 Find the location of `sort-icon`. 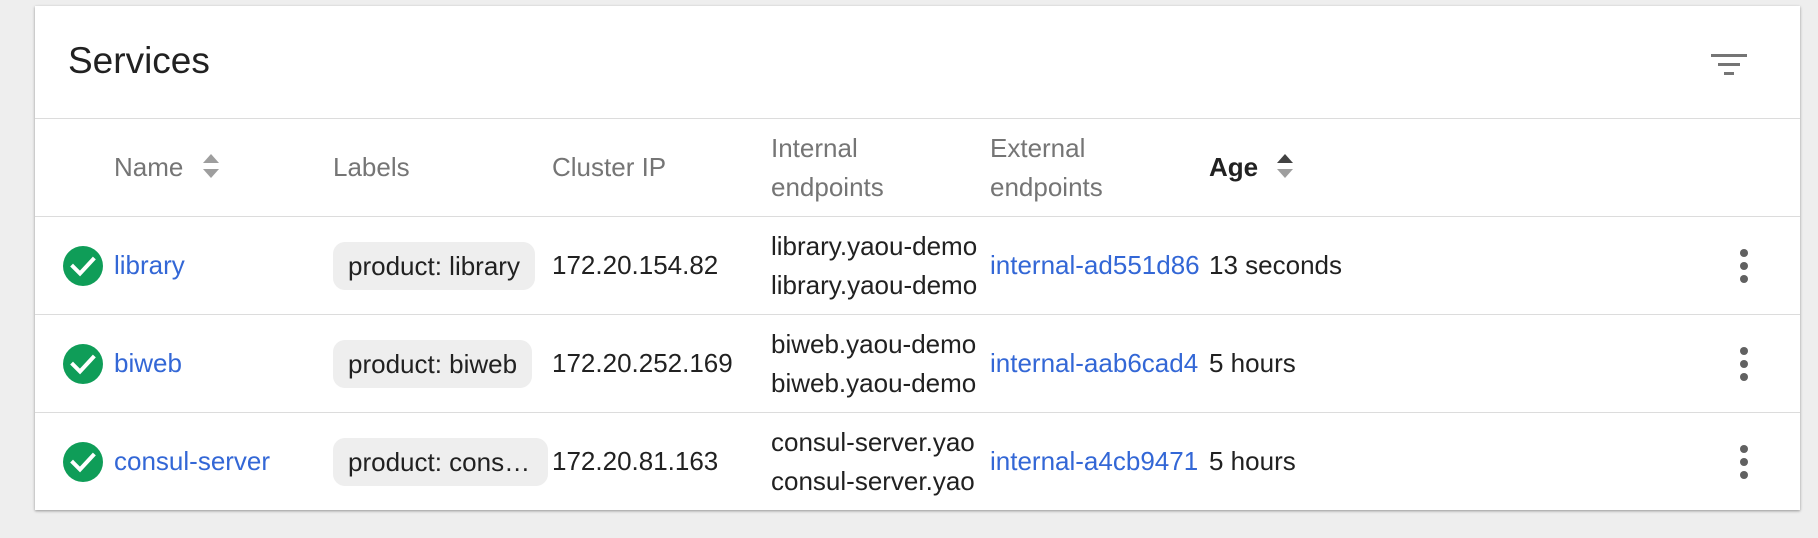

sort-icon is located at coordinates (211, 166).